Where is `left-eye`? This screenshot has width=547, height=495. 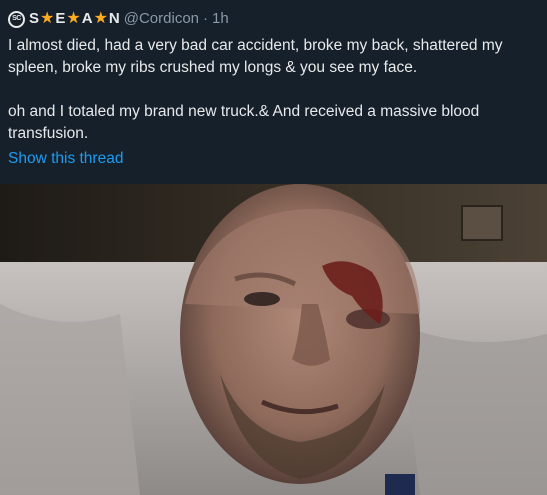
left-eye is located at coordinates (262, 299).